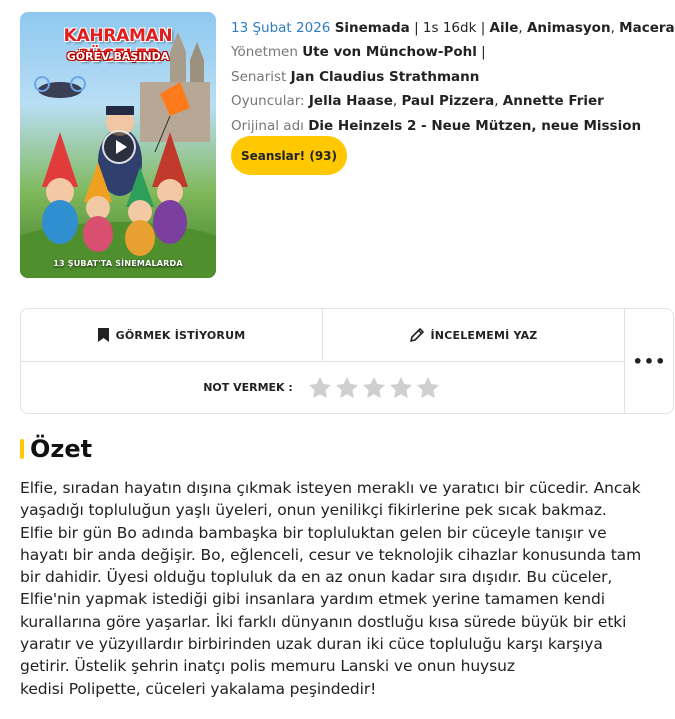 Image resolution: width=675 pixels, height=719 pixels. Describe the element at coordinates (569, 28) in the screenshot. I see `genre-link: Animasyon` at that location.